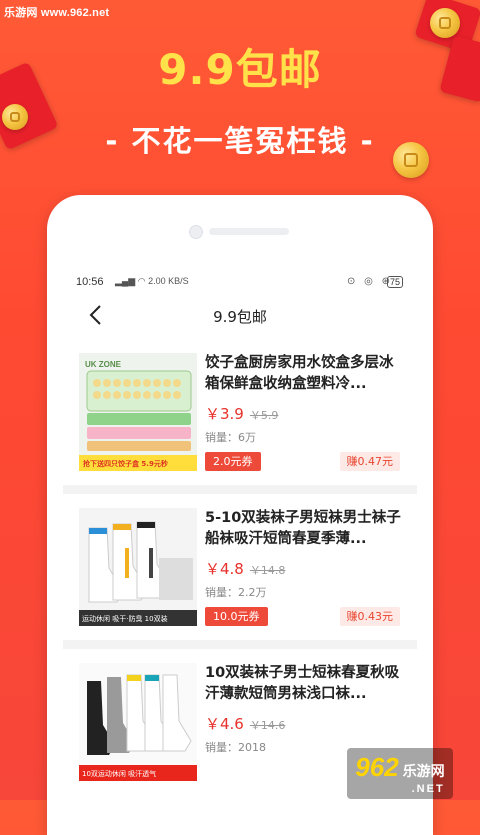 The width and height of the screenshot is (480, 835). I want to click on svg-text: 运动休闲 吸干·防臭 10双装, so click(125, 618).